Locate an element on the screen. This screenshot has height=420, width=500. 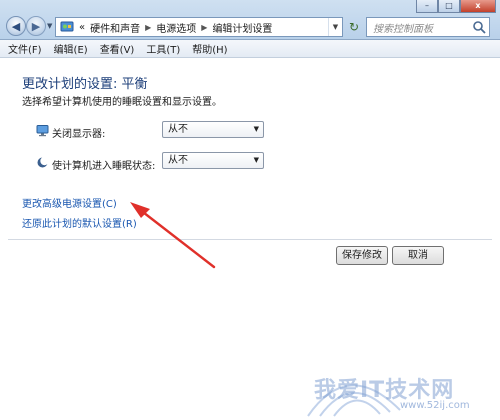
setting-label-sleep: 使计算机进入睡眠状态: is located at coordinates (104, 166).